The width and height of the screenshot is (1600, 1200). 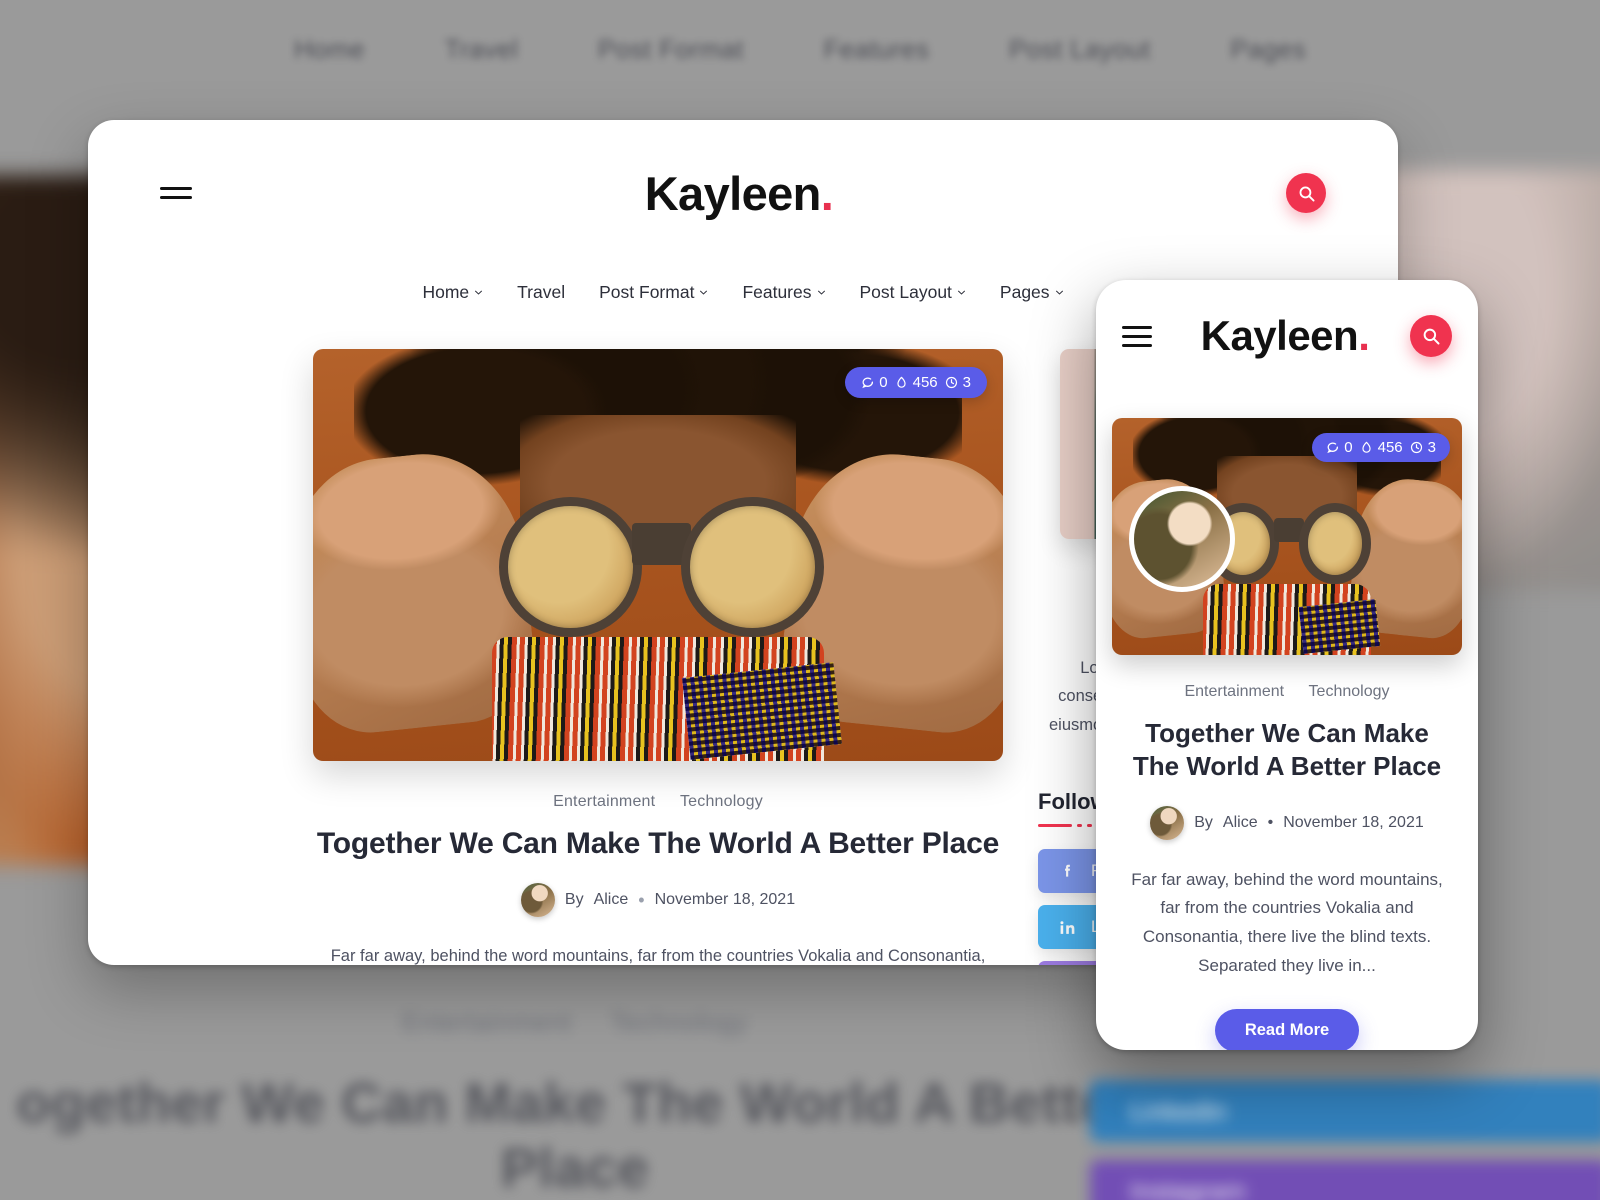 I want to click on desktop-header: Kayleen., so click(x=743, y=175).